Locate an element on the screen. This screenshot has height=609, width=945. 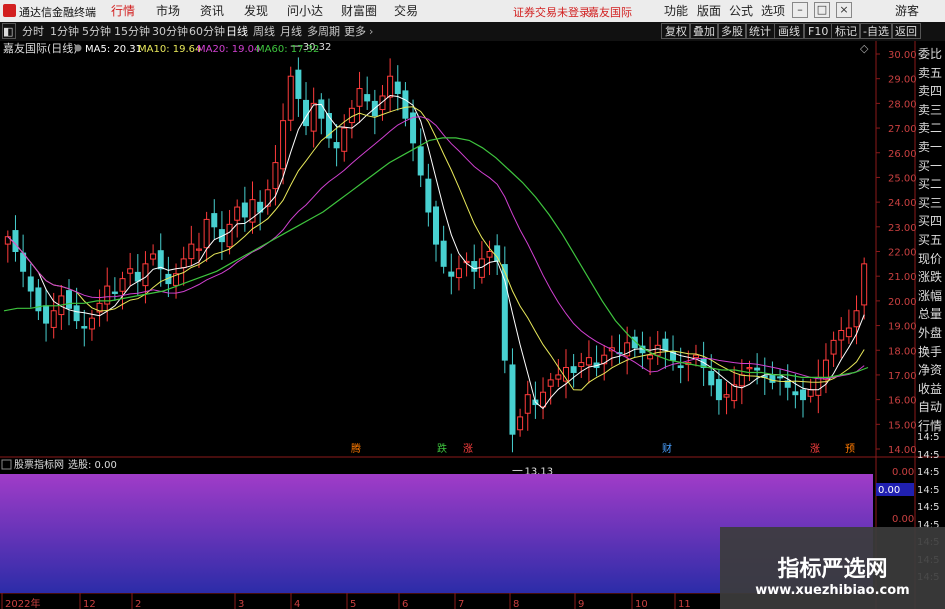
f10-button: F10 is located at coordinates (818, 31).